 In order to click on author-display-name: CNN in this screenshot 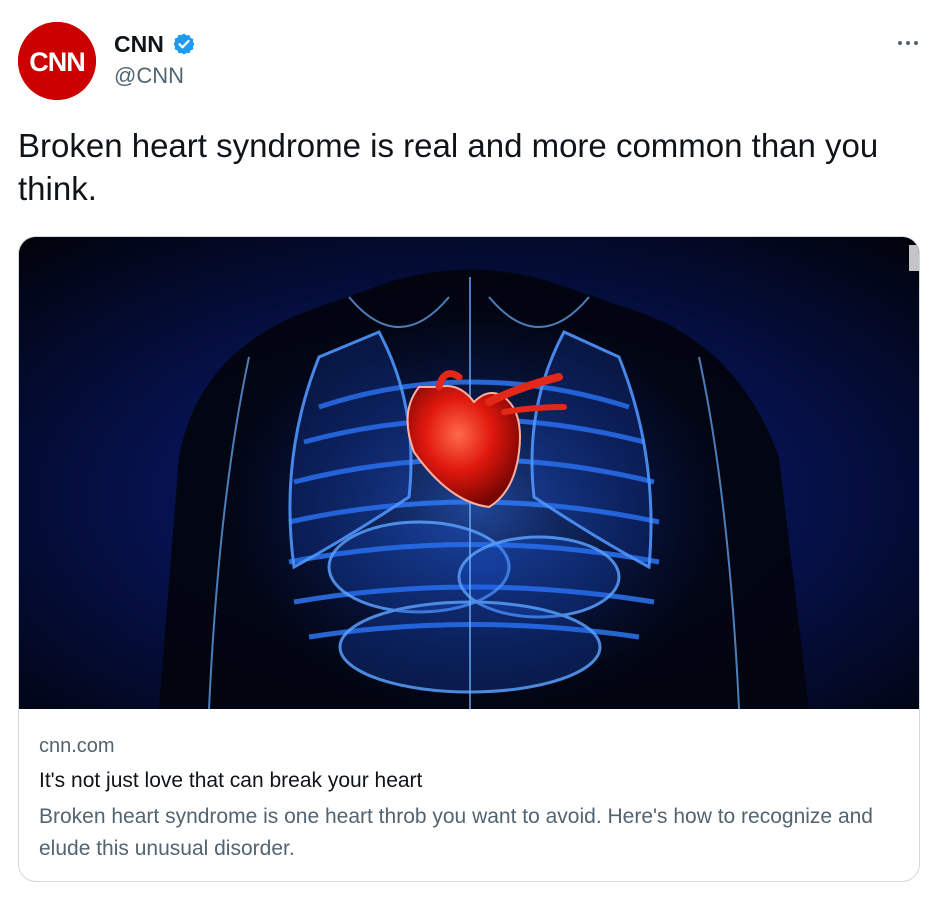, I will do `click(155, 44)`.